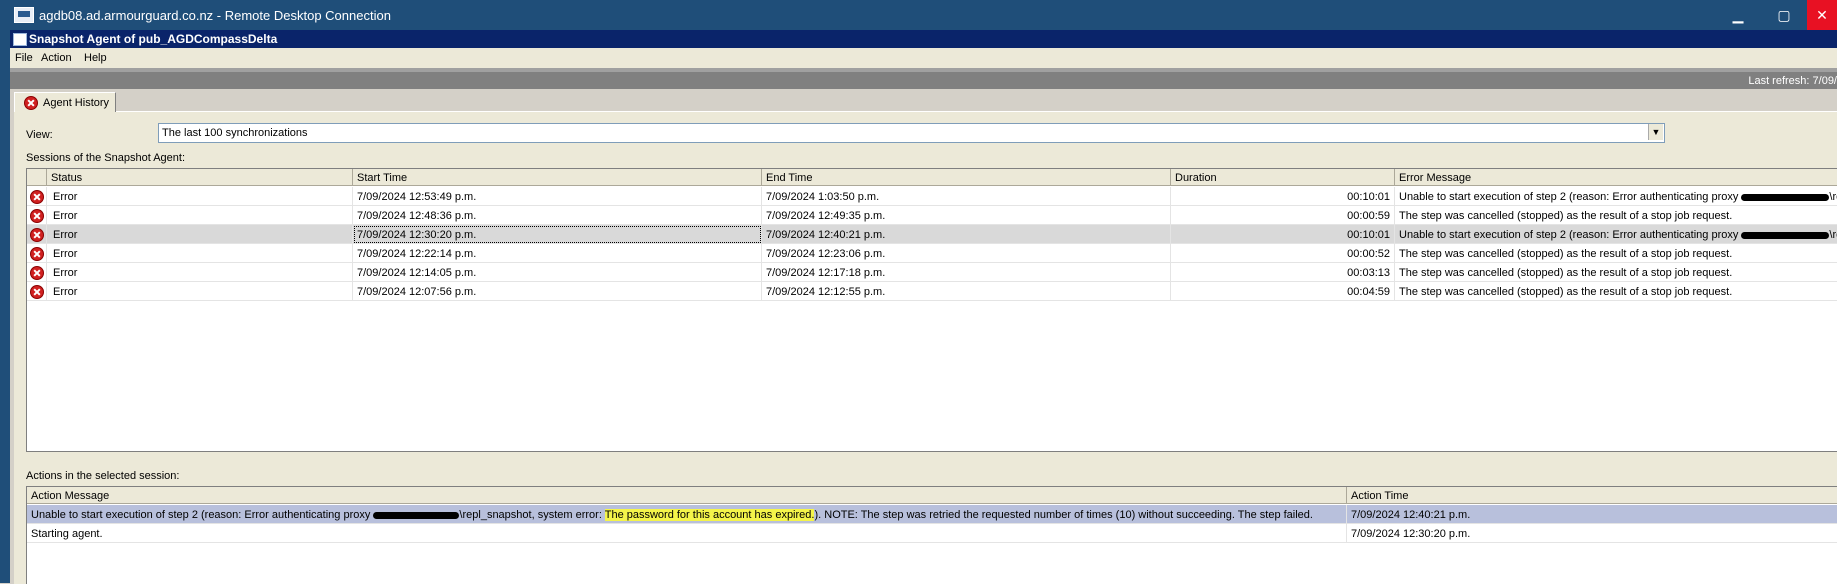 This screenshot has width=1837, height=584. What do you see at coordinates (1283, 253) in the screenshot?
I see `duration-cell: 00:00:52` at bounding box center [1283, 253].